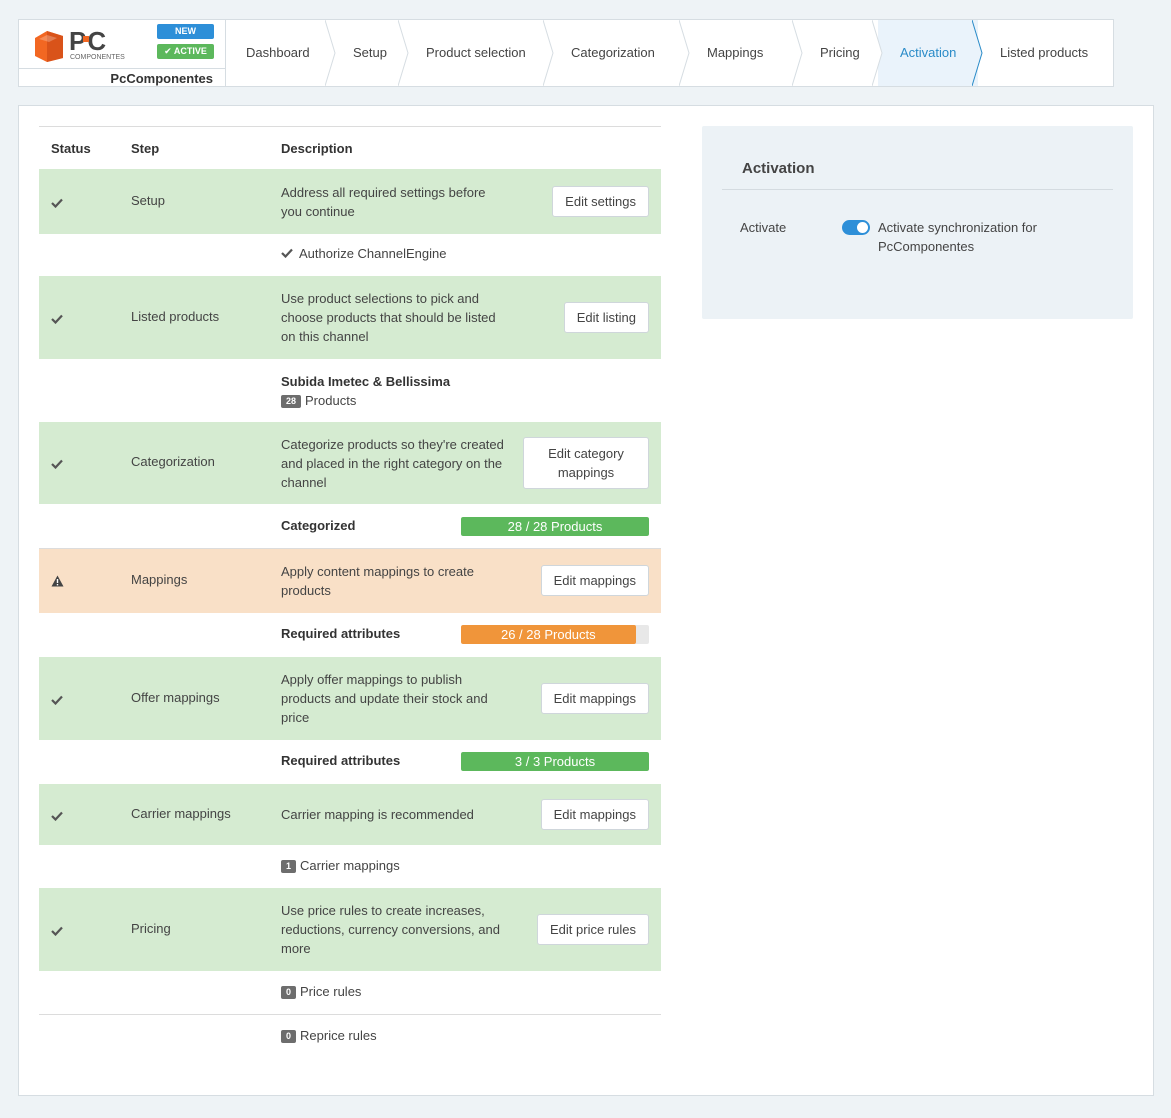  What do you see at coordinates (281, 53) in the screenshot?
I see `tab-dashboard: Dashboard` at bounding box center [281, 53].